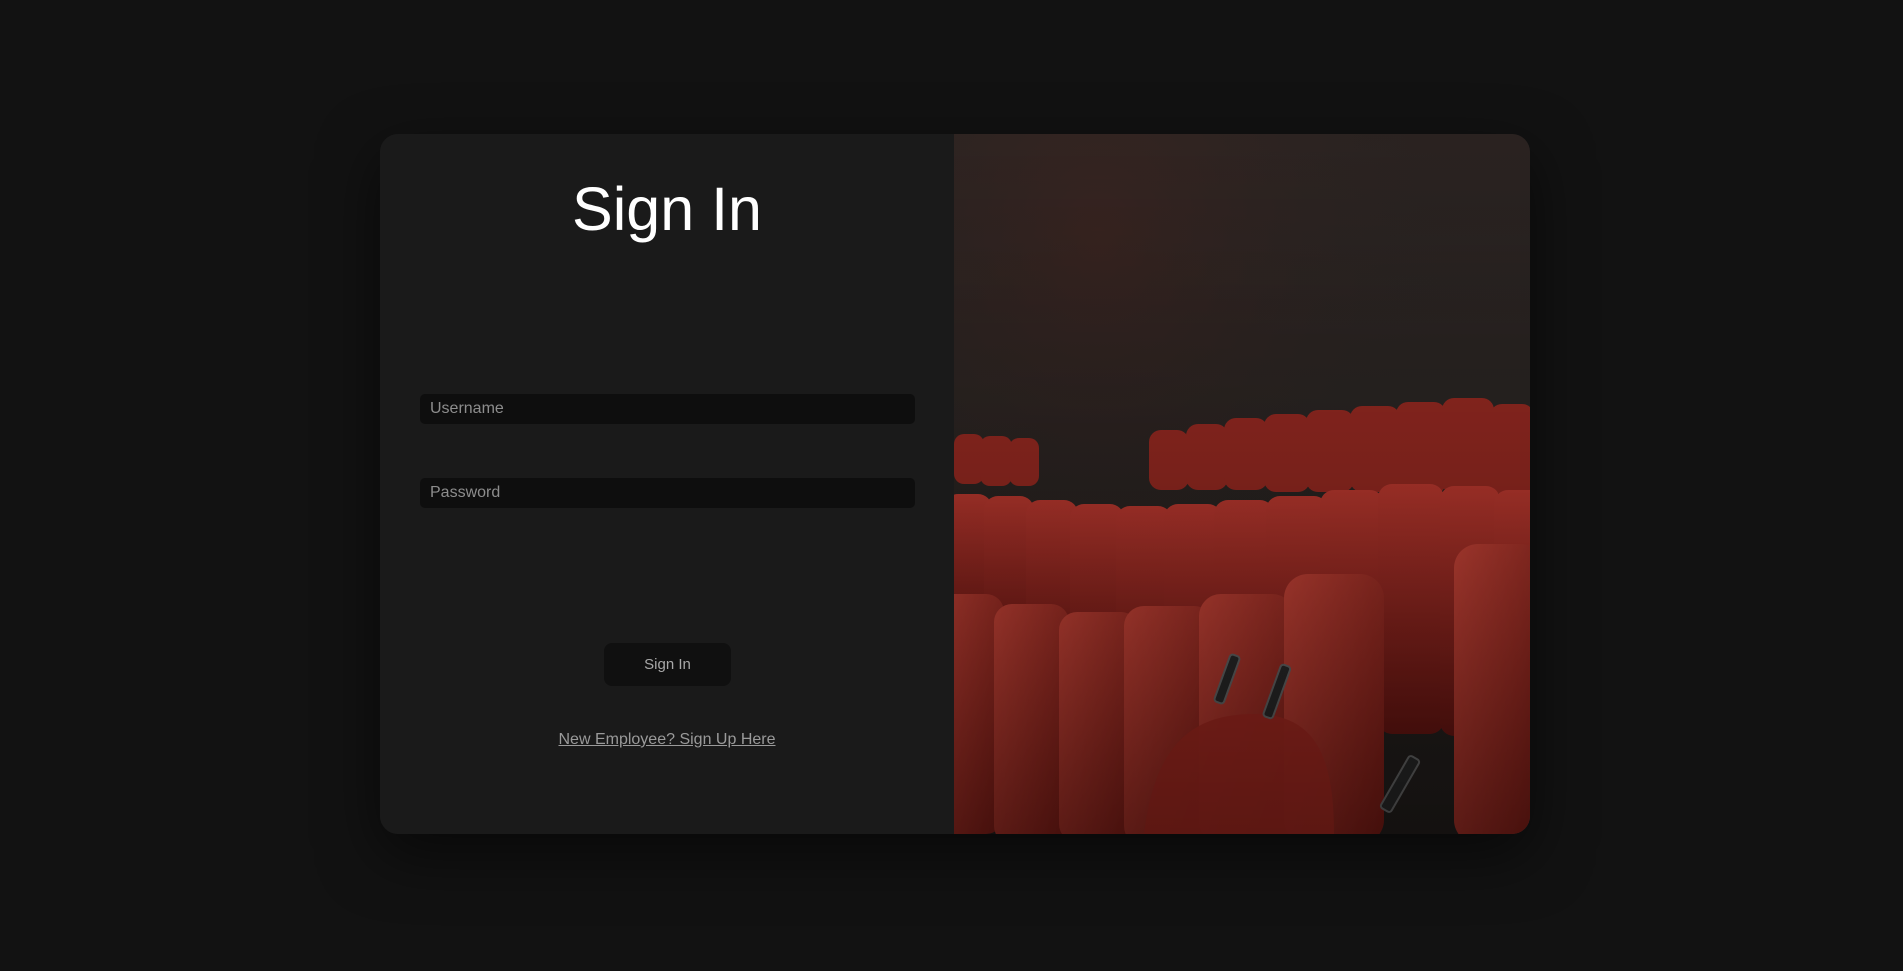 This screenshot has width=1903, height=971. Describe the element at coordinates (667, 740) in the screenshot. I see `signup-link: New Employee? Sign Up Here` at that location.